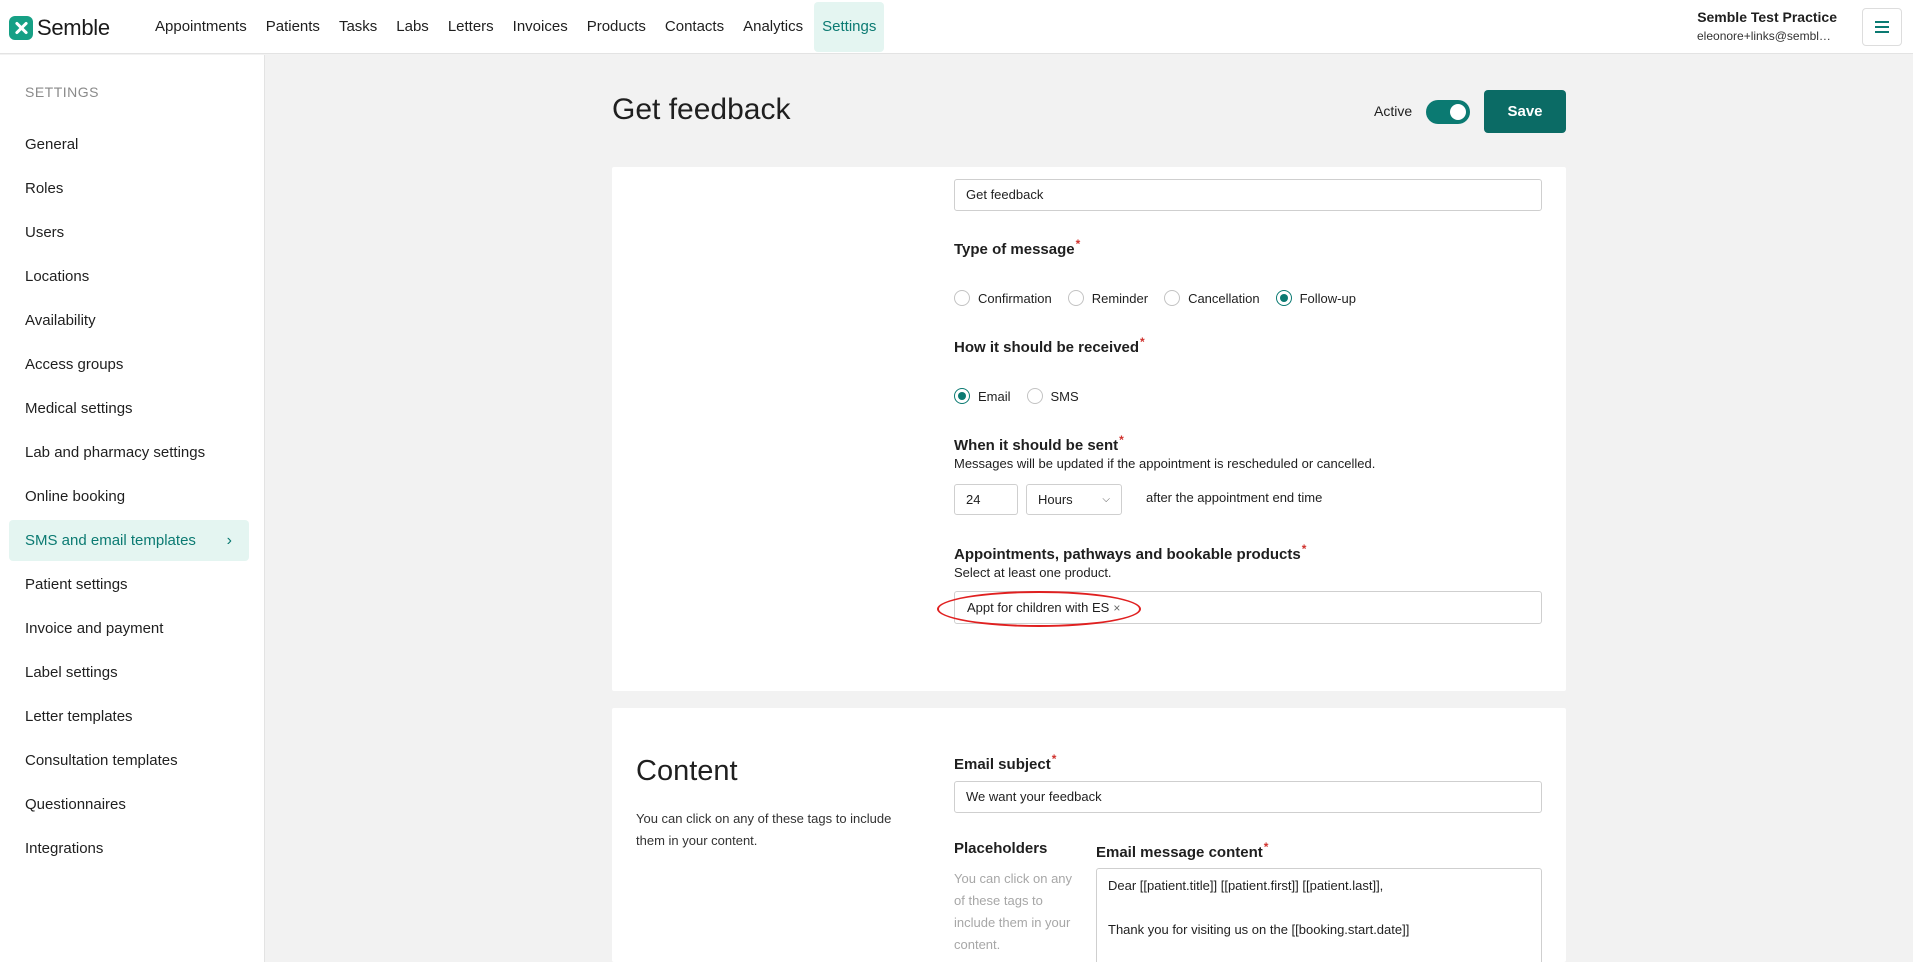  I want to click on template-name-input: Get feedback, so click(1248, 195).